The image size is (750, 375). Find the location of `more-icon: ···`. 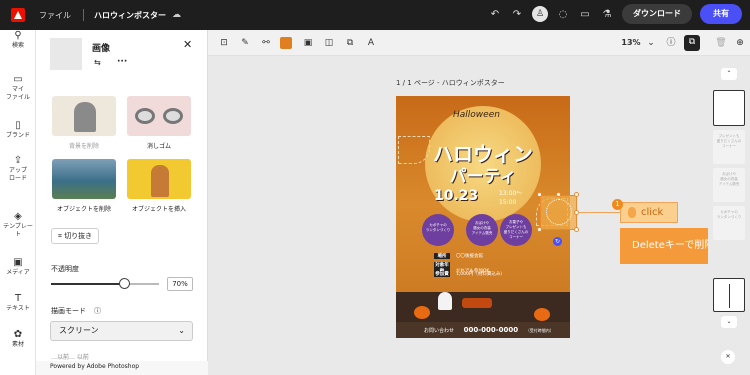

more-icon: ··· is located at coordinates (122, 62).